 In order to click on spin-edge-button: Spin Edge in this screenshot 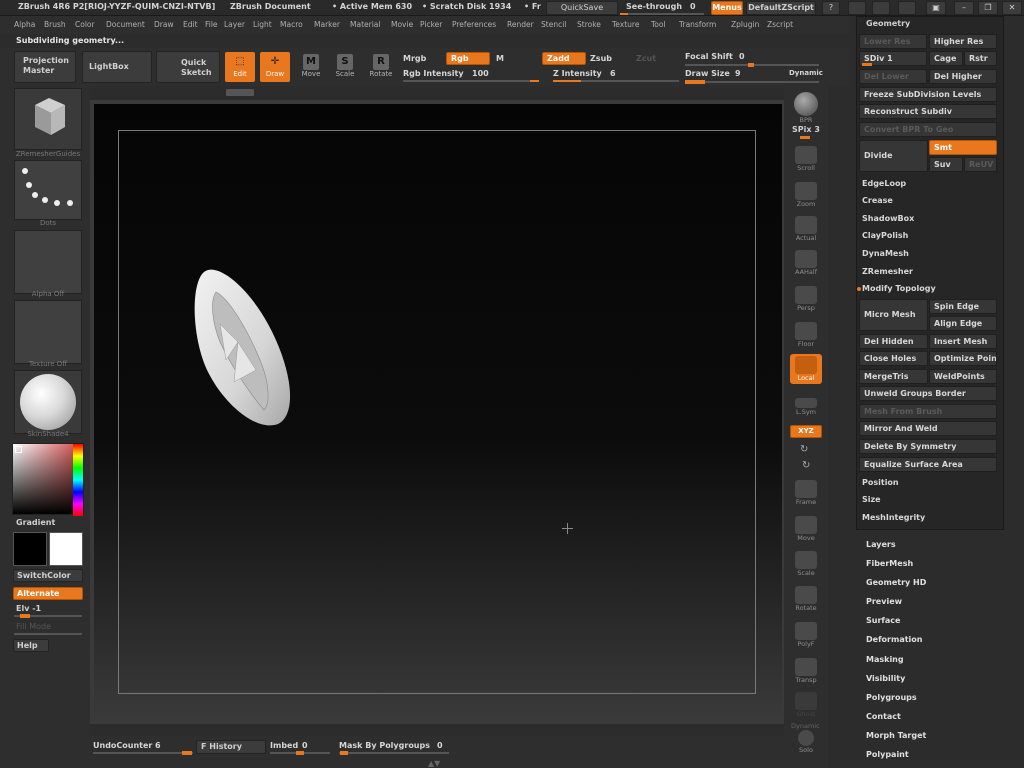, I will do `click(963, 306)`.